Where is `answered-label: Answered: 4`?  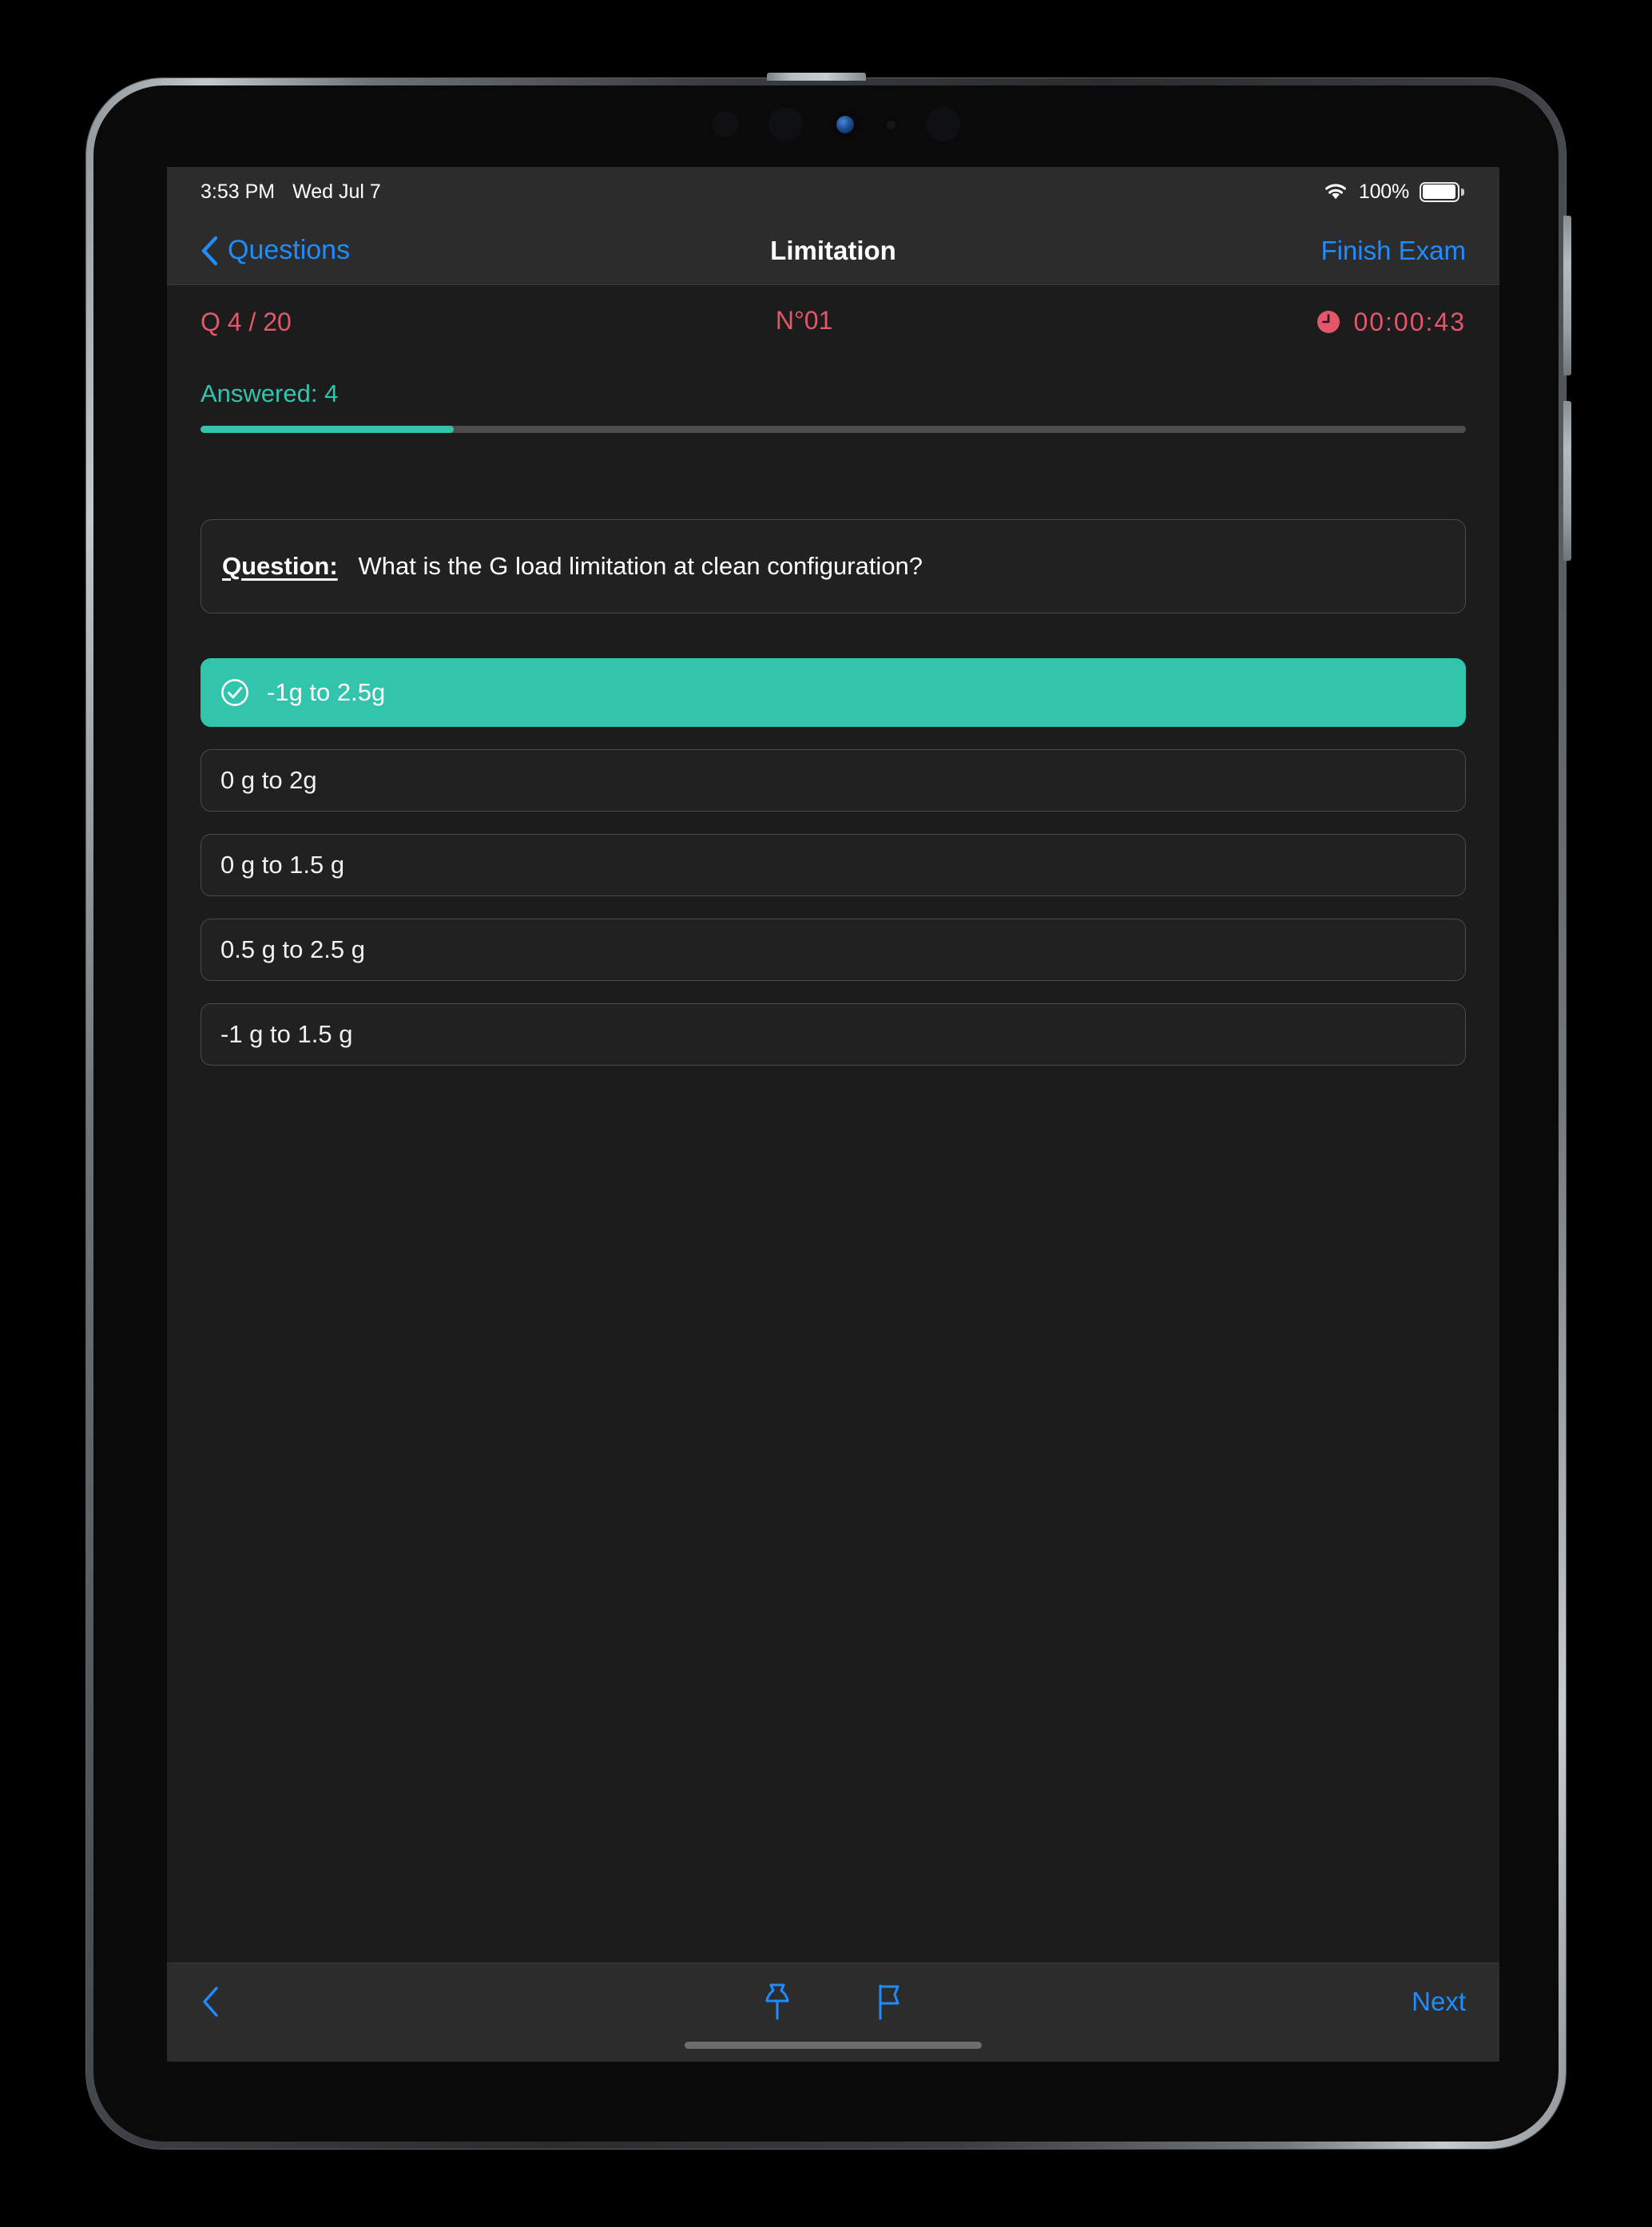
answered-label: Answered: 4 is located at coordinates (270, 393).